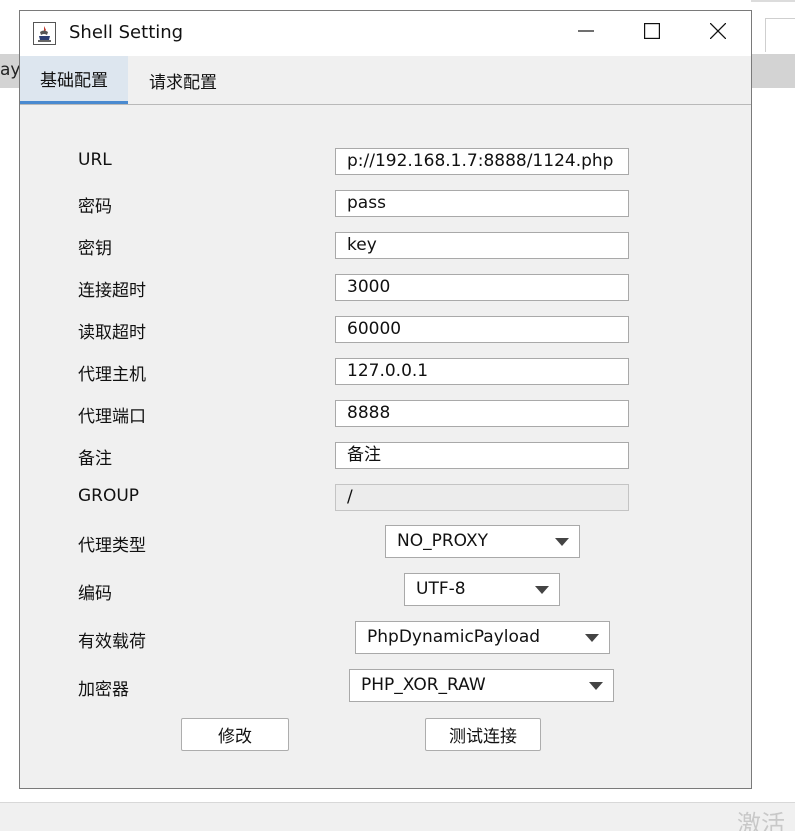 The height and width of the screenshot is (831, 795). I want to click on connect-timeout-label: 连接超时, so click(112, 291).